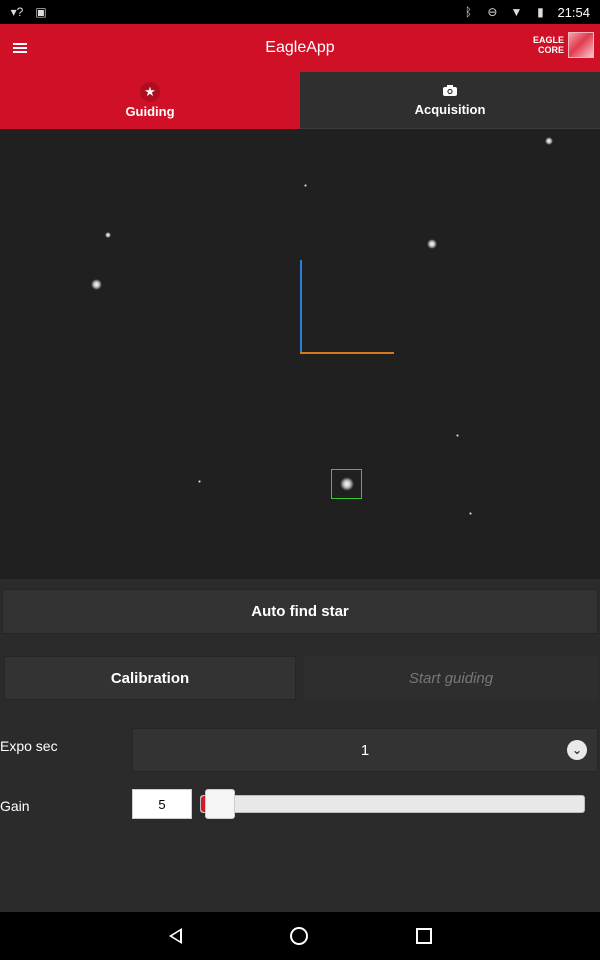 The height and width of the screenshot is (960, 600). Describe the element at coordinates (540, 12) in the screenshot. I see `battery-icon: ▮` at that location.